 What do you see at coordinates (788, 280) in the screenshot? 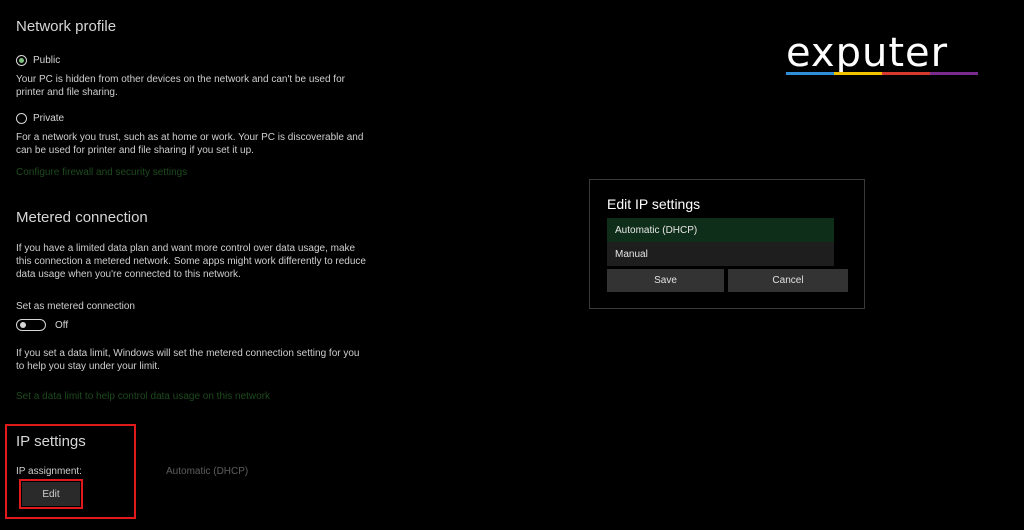
I see `cancel-button: Cancel` at bounding box center [788, 280].